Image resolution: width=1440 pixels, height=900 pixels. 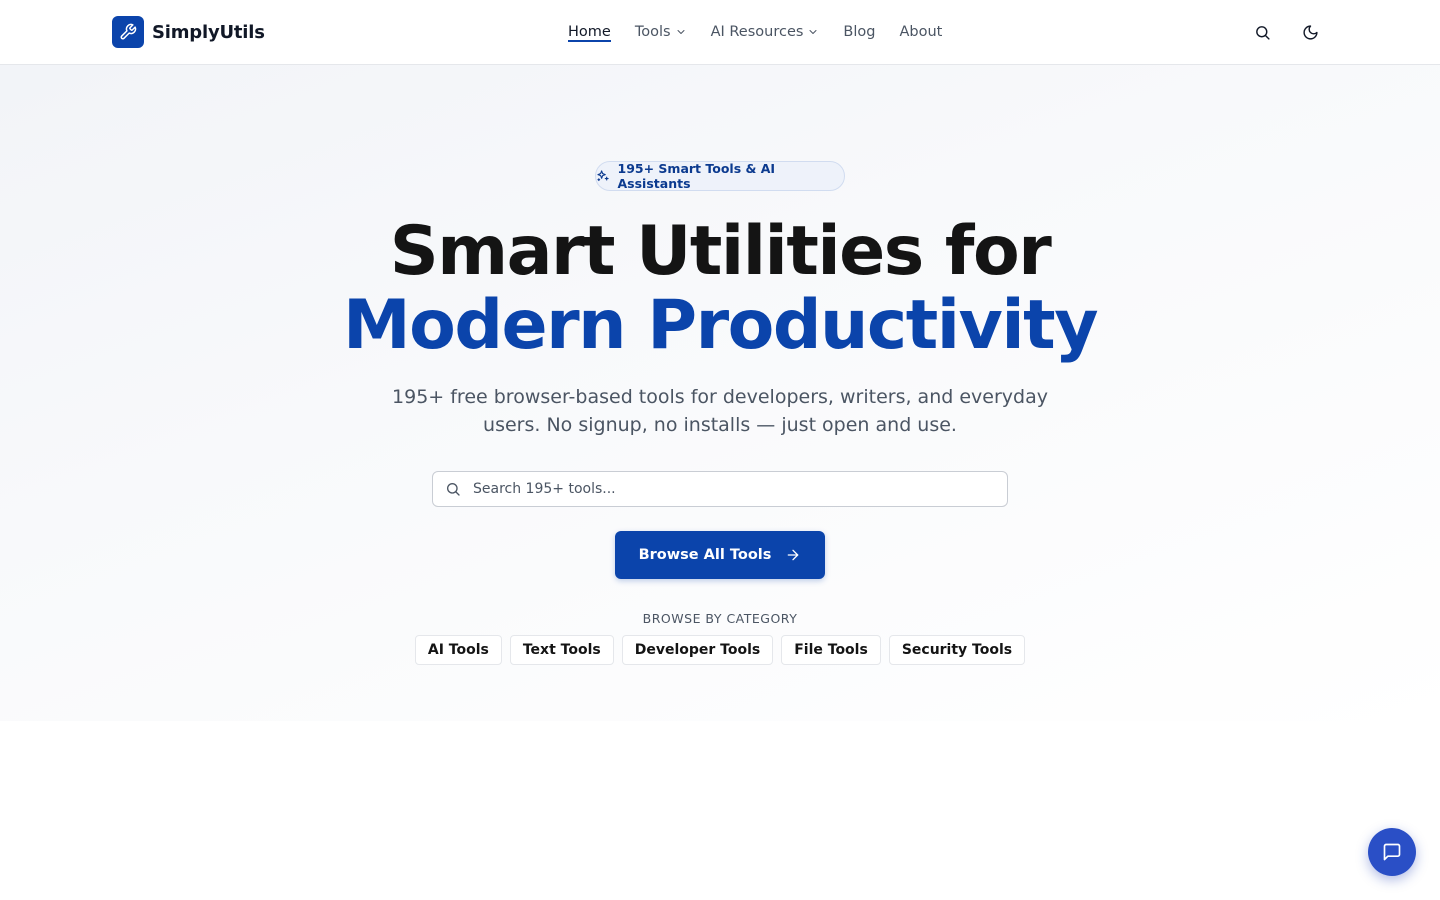 I want to click on theme-toggle-button, so click(x=1310, y=32).